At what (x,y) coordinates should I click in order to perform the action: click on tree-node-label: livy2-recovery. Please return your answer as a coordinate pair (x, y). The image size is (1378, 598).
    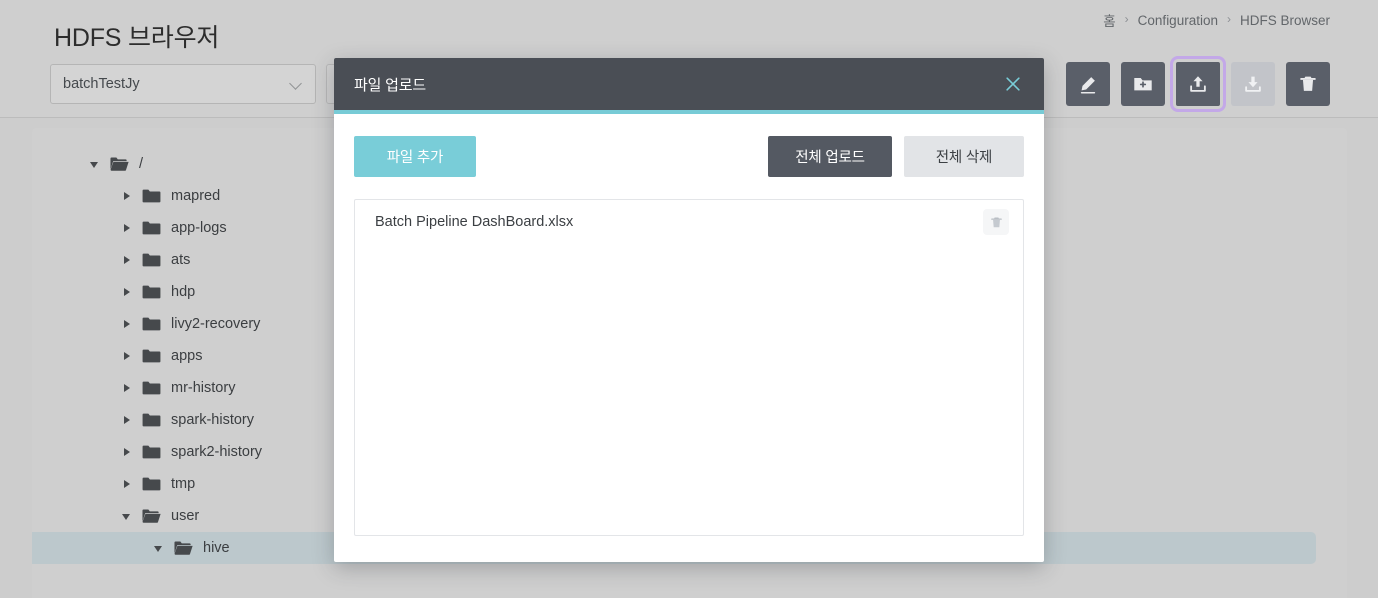
    Looking at the image, I should click on (216, 324).